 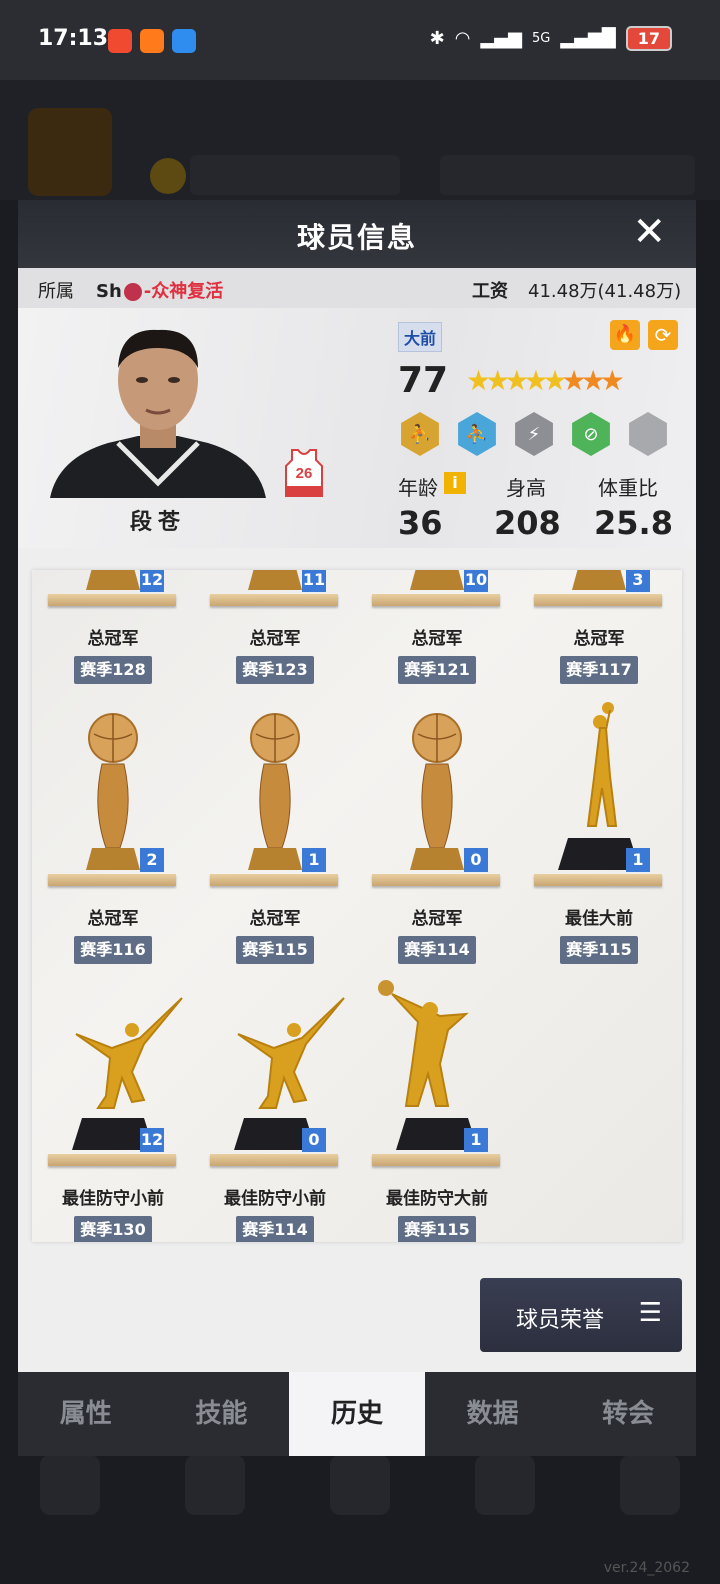 I want to click on weather-app-icon, so click(x=184, y=41).